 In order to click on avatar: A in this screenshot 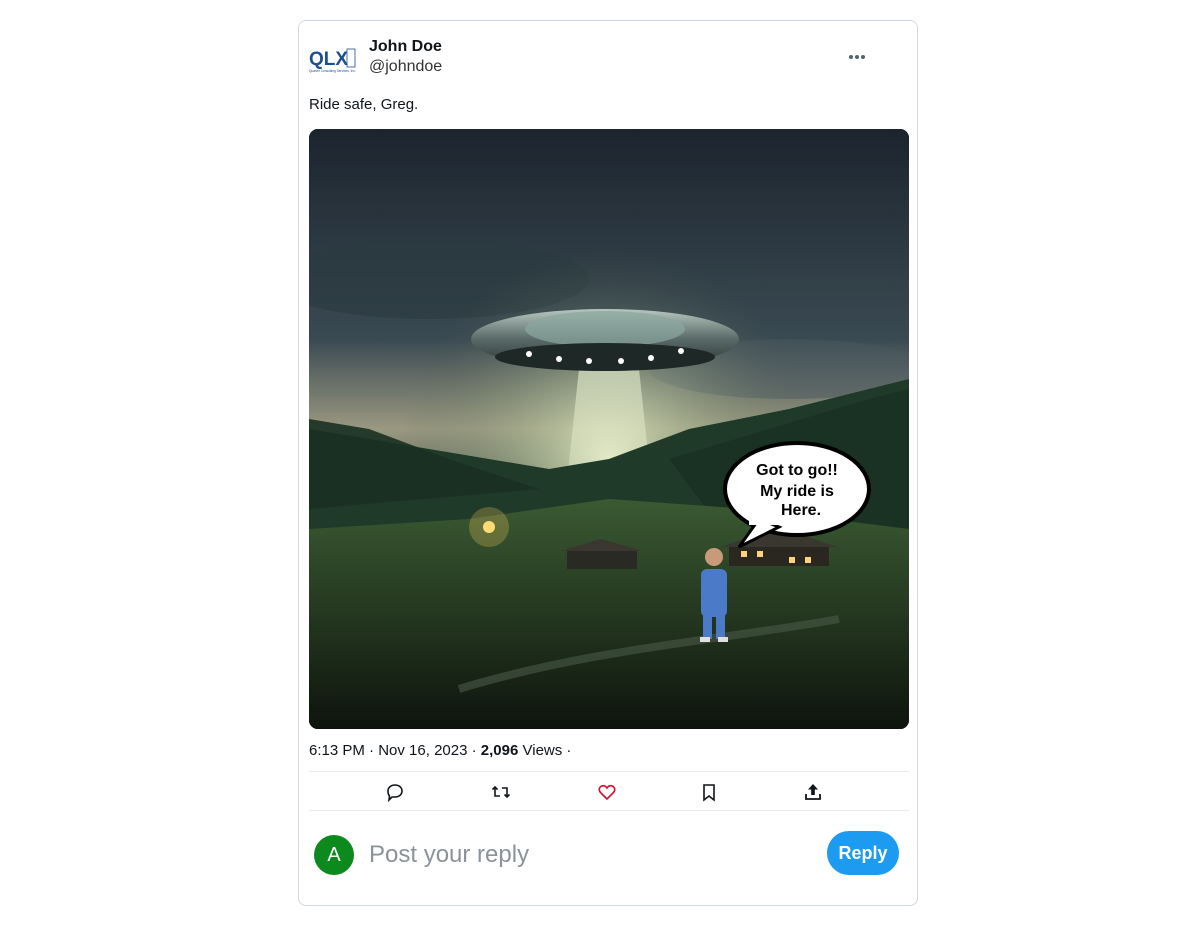, I will do `click(334, 855)`.